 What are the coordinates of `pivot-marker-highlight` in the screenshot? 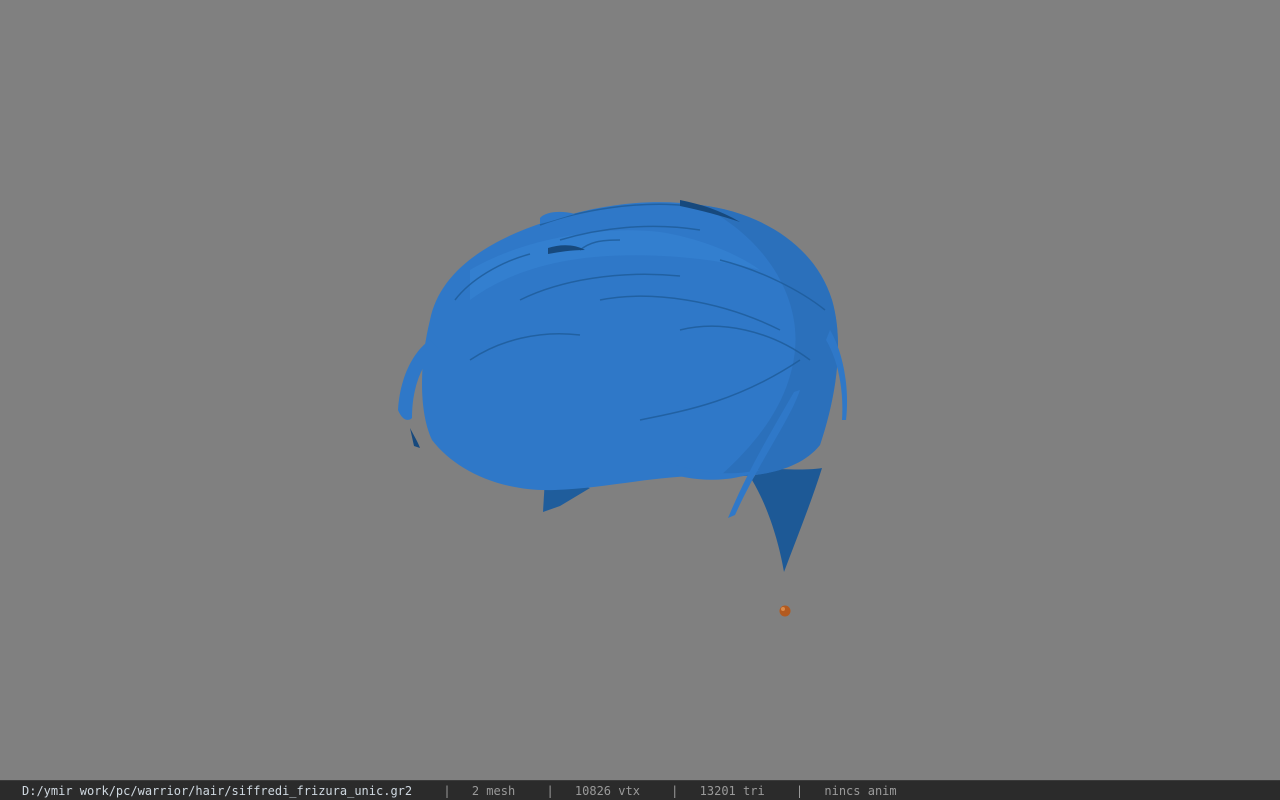 It's located at (783, 609).